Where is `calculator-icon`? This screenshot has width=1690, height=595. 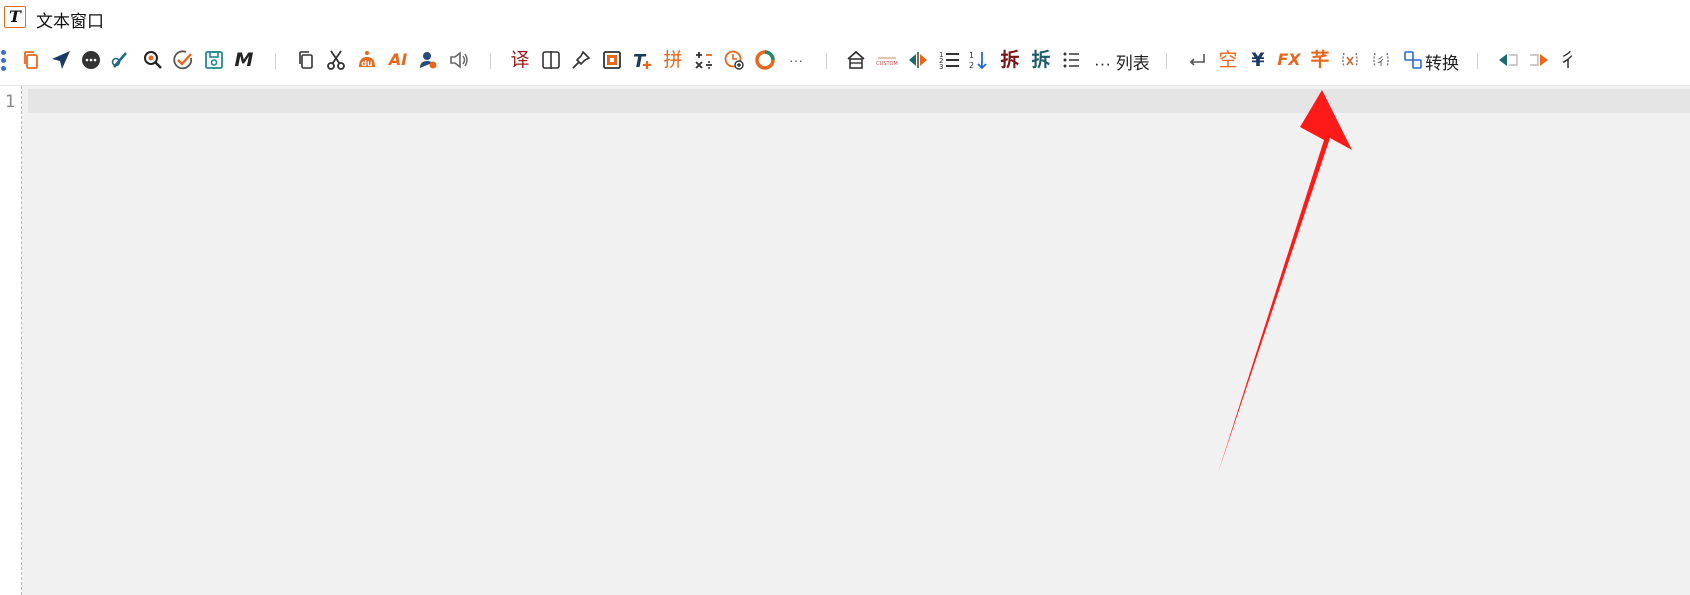 calculator-icon is located at coordinates (704, 60).